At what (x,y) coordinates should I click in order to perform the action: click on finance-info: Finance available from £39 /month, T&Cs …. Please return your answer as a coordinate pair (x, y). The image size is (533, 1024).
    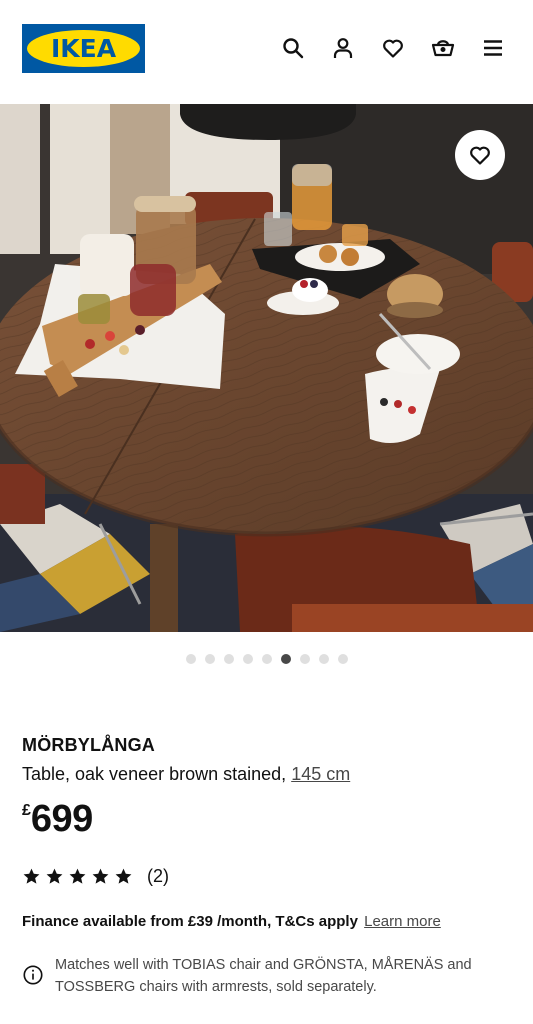
    Looking at the image, I should click on (231, 921).